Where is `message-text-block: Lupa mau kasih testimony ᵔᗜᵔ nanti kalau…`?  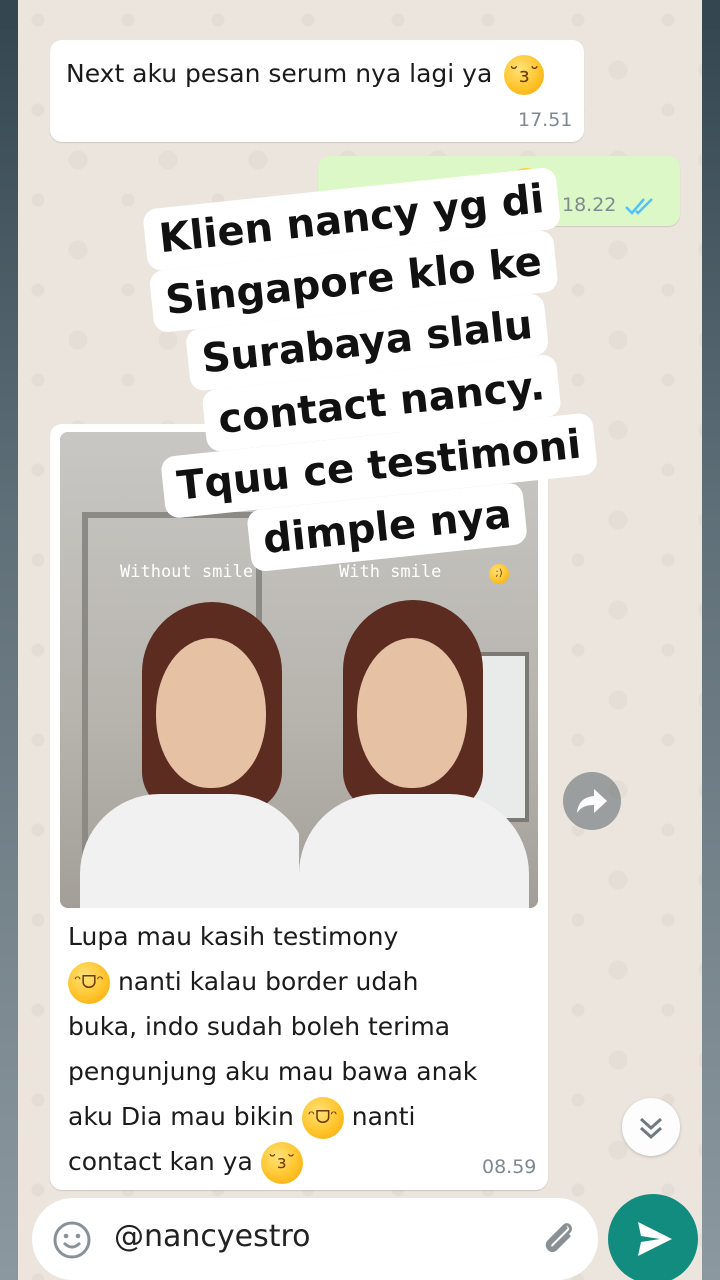 message-text-block: Lupa mau kasih testimony ᵔᗜᵔ nanti kalau… is located at coordinates (303, 1049).